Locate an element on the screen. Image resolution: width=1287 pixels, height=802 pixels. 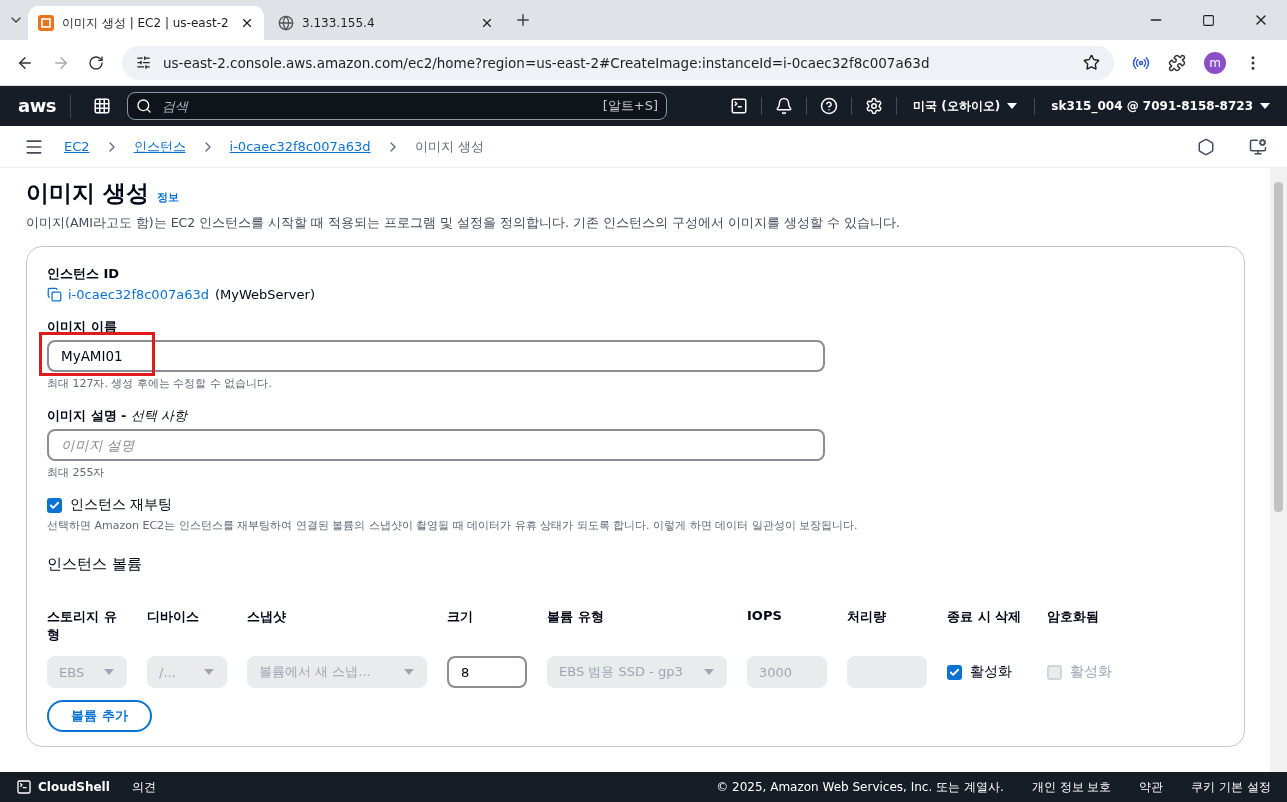
info-link: 정보 is located at coordinates (168, 197).